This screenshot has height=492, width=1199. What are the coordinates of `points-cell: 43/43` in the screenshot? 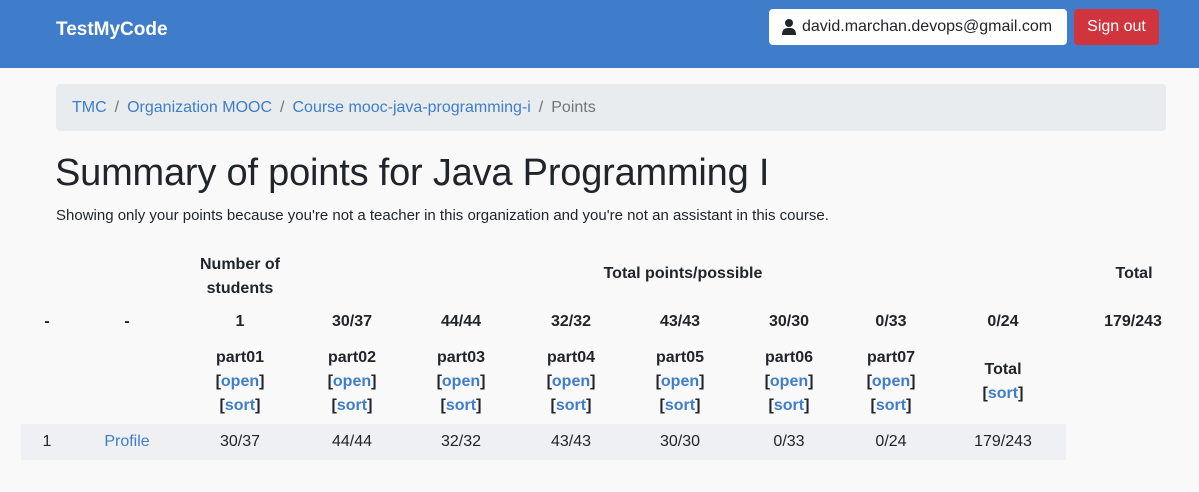 It's located at (571, 441).